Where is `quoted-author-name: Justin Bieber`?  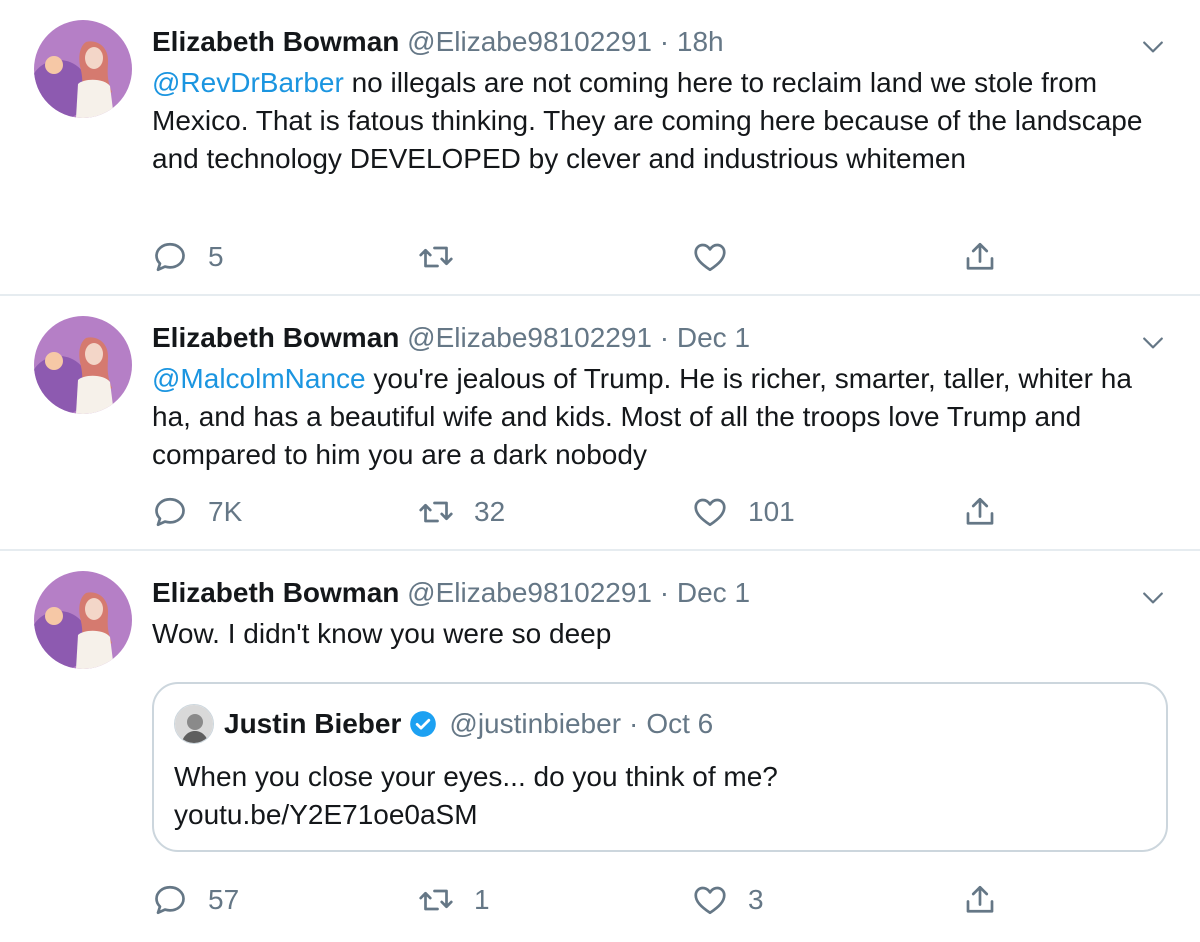
quoted-author-name: Justin Bieber is located at coordinates (312, 724).